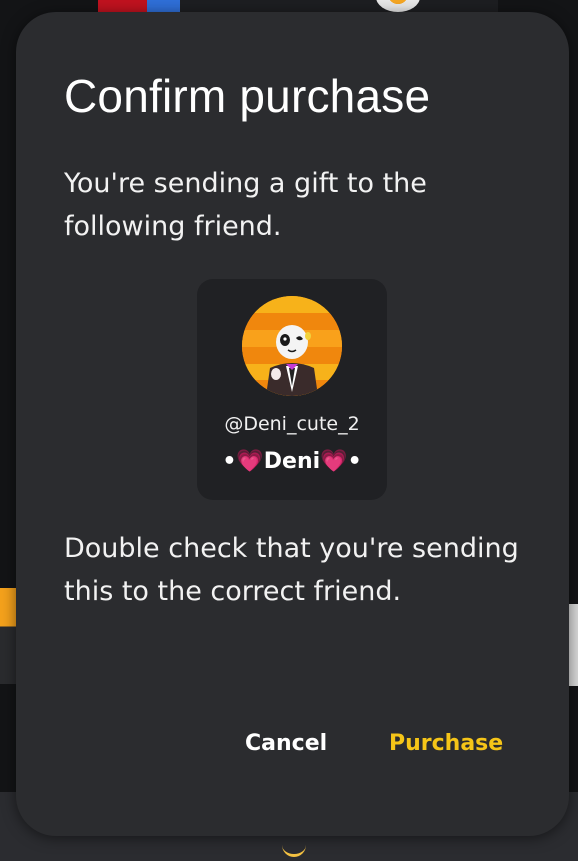 This screenshot has width=578, height=861. I want to click on friend-card: @Deni_cute_2 •💗Deni💗•, so click(292, 389).